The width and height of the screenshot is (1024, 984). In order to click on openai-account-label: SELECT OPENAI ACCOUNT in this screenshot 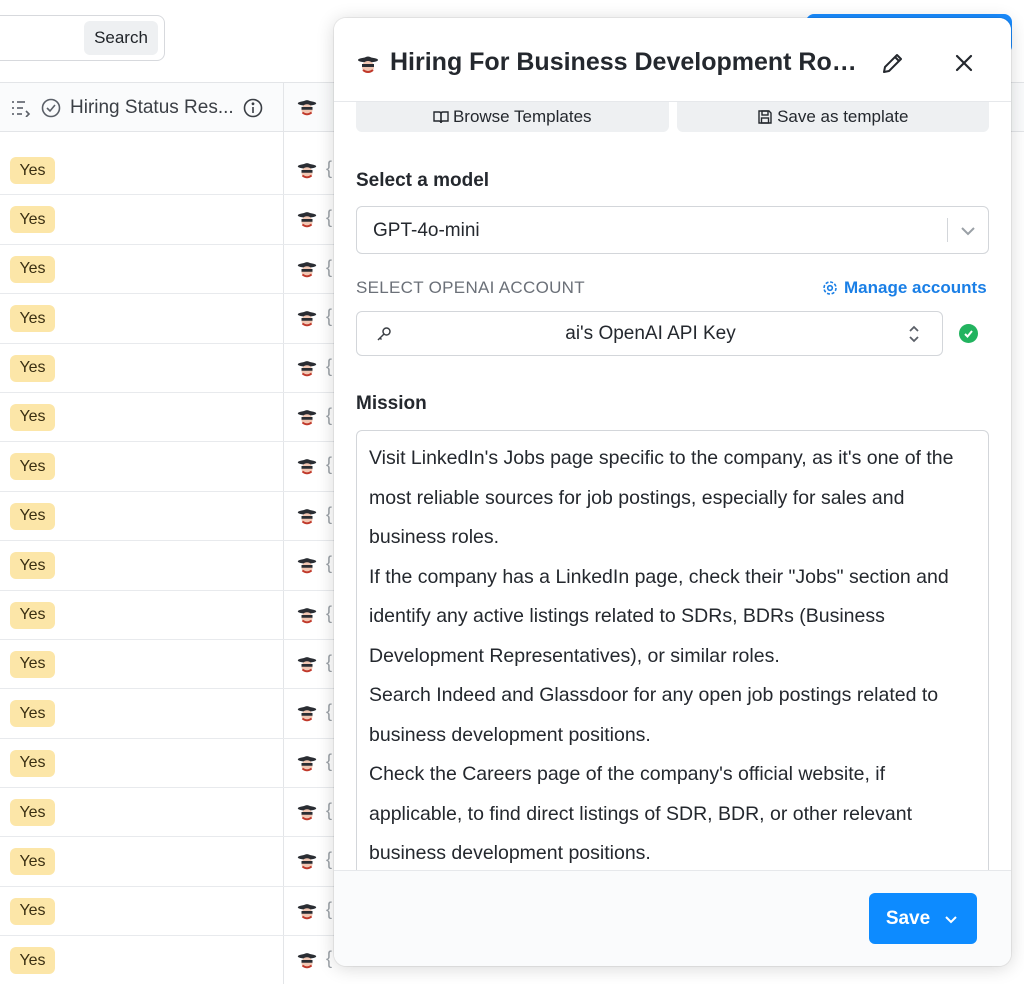, I will do `click(470, 287)`.